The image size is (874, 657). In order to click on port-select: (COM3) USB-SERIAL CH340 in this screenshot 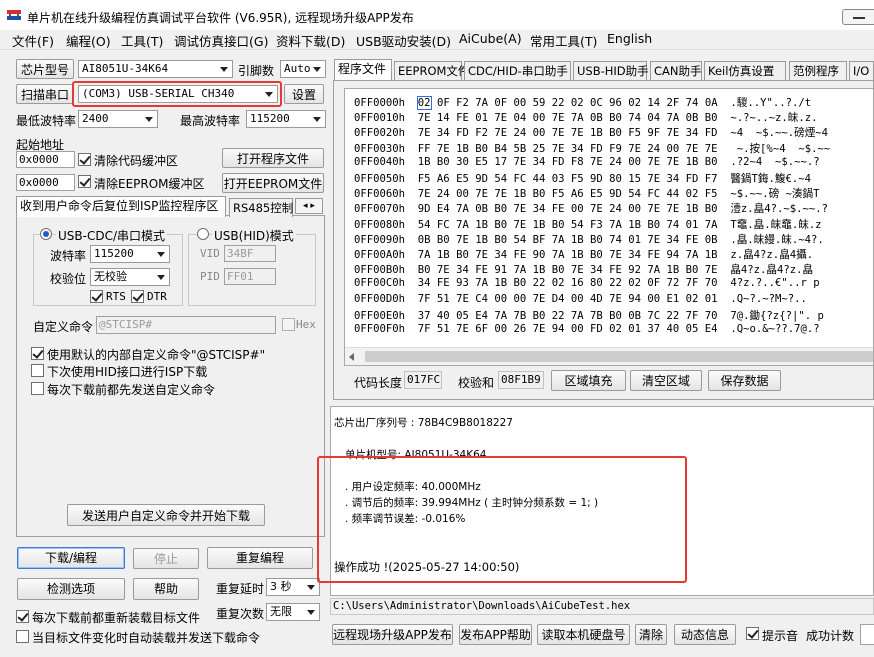, I will do `click(178, 94)`.